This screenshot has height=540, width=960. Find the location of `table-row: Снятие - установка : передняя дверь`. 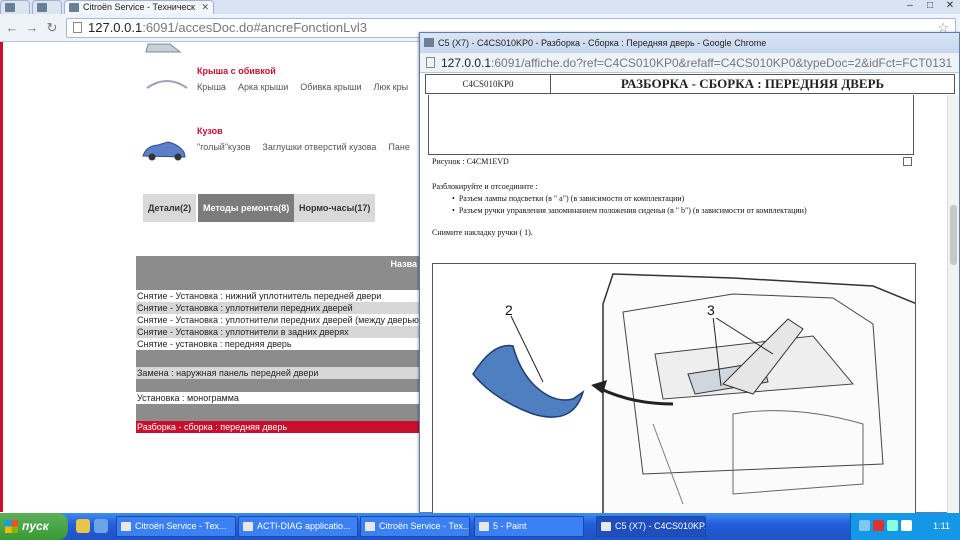

table-row: Снятие - установка : передняя дверь is located at coordinates (278, 344).